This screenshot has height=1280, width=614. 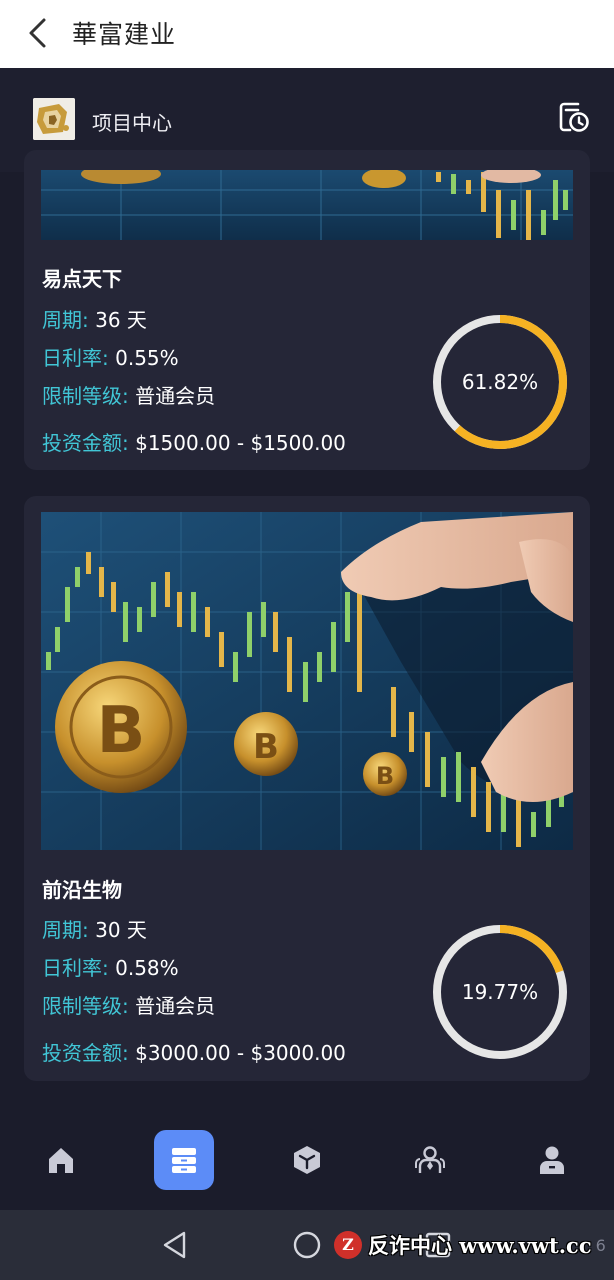 I want to click on daily-rate-row: 日利率: 0.55%, so click(x=110, y=356).